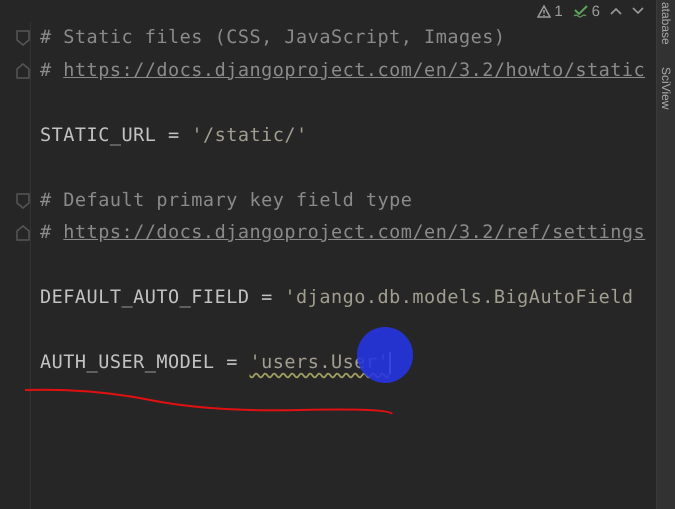  What do you see at coordinates (145, 297) in the screenshot?
I see `variable-name: DEFAULT_AUTO_FIELD` at bounding box center [145, 297].